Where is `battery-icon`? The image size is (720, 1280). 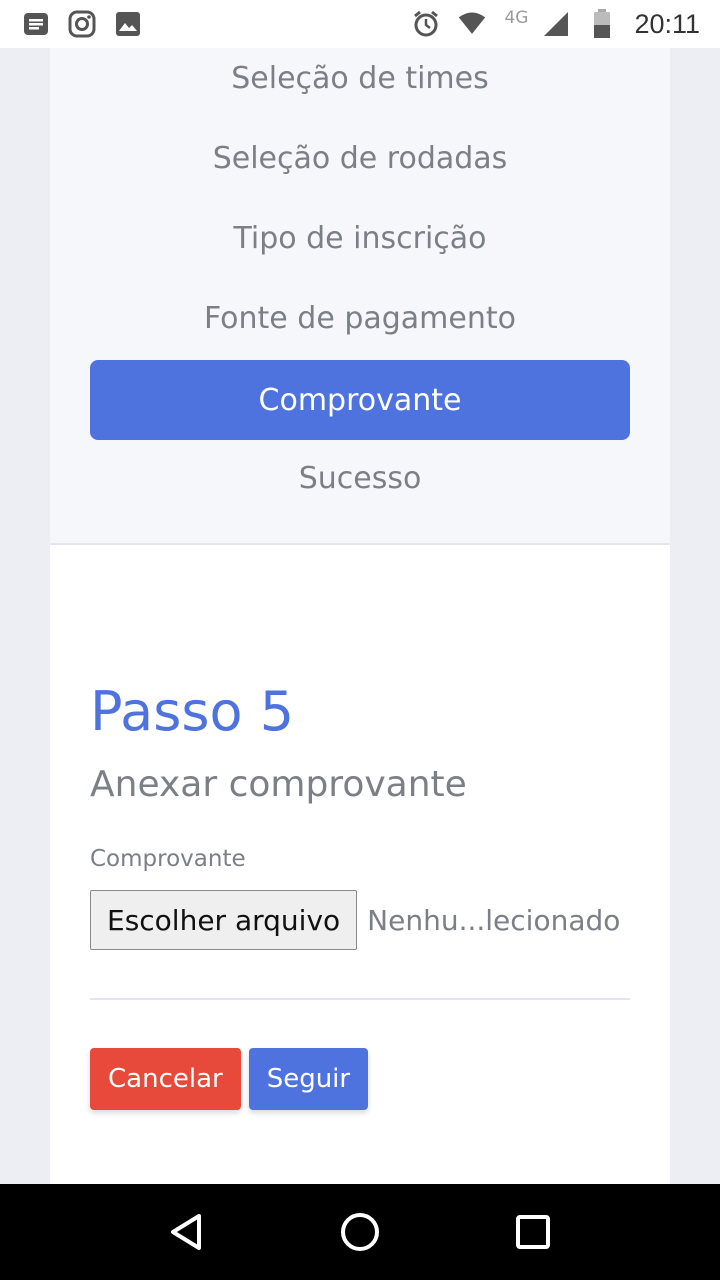 battery-icon is located at coordinates (602, 23).